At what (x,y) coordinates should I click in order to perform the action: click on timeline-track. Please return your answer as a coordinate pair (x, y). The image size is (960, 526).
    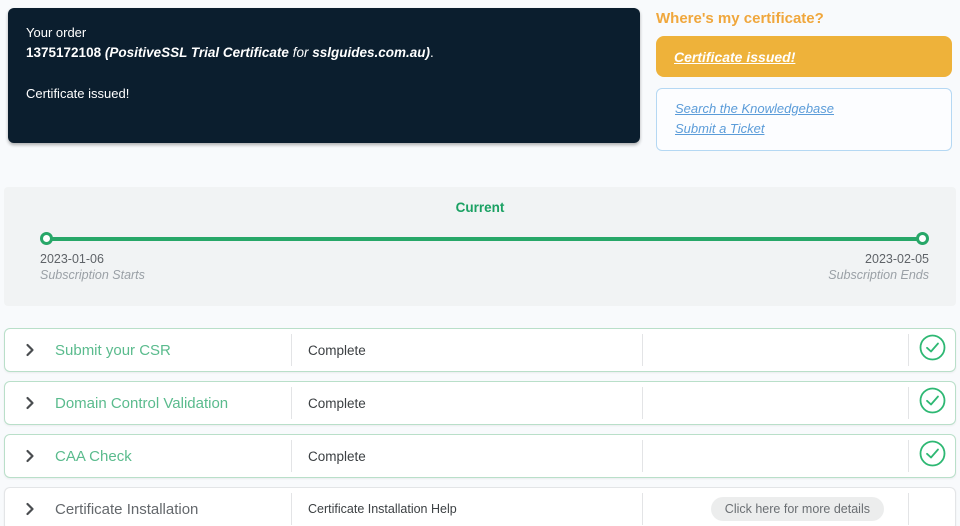
    Looking at the image, I should click on (484, 238).